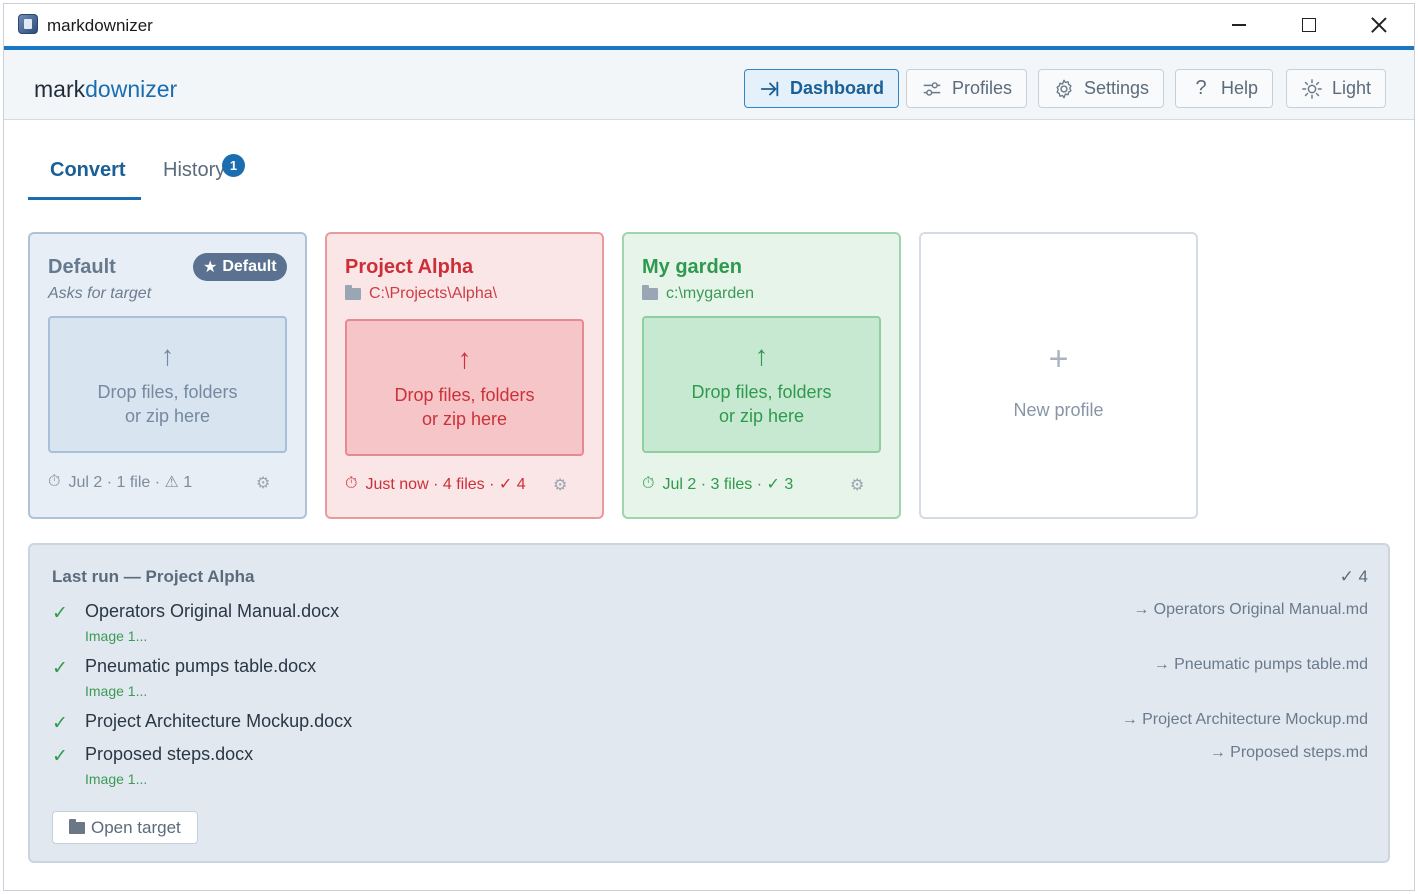  I want to click on open-target-label: Open target, so click(136, 827).